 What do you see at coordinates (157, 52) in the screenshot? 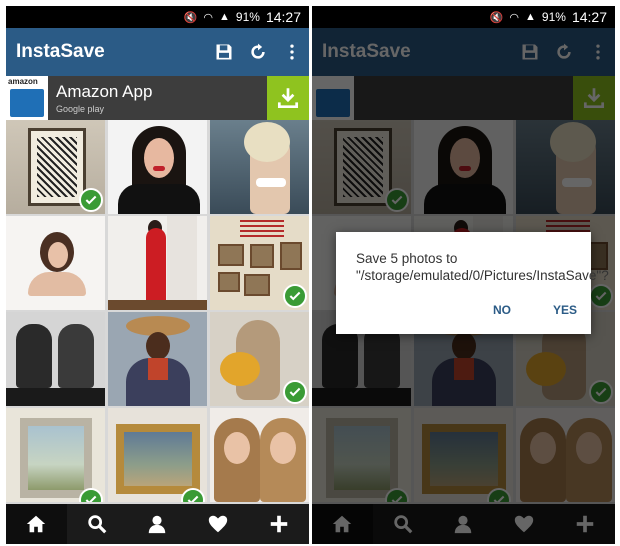
I see `app-bar: InstaSave` at bounding box center [157, 52].